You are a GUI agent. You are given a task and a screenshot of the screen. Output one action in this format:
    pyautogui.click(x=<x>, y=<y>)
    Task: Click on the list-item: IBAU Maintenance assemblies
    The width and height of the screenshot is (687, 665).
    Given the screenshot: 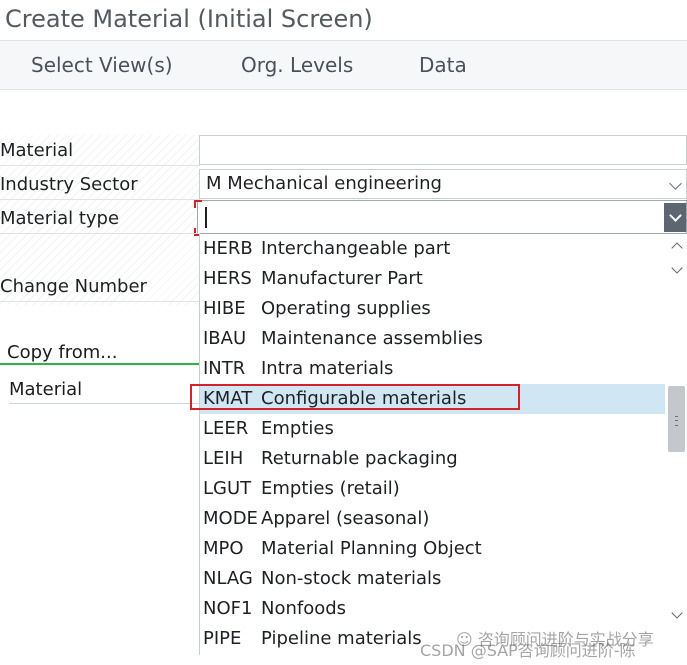 What is the action you would take?
    pyautogui.click(x=432, y=339)
    